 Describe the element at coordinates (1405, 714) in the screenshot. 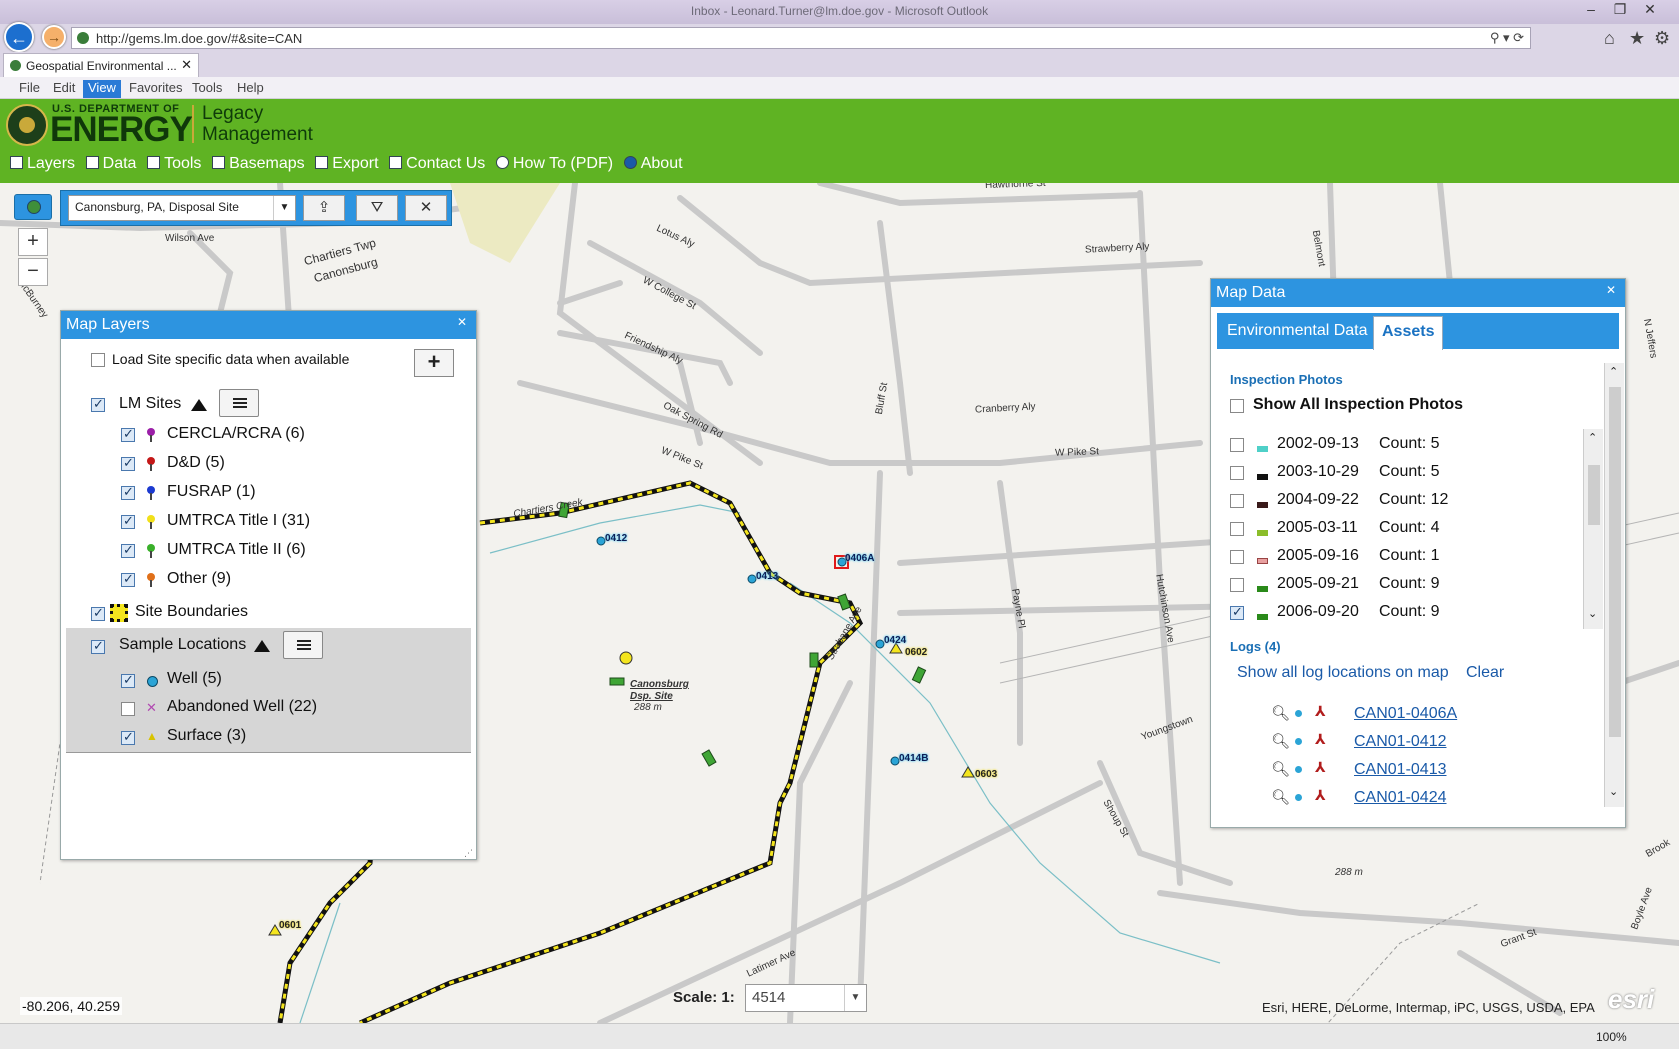

I see `log-link: CAN01-0406A` at that location.